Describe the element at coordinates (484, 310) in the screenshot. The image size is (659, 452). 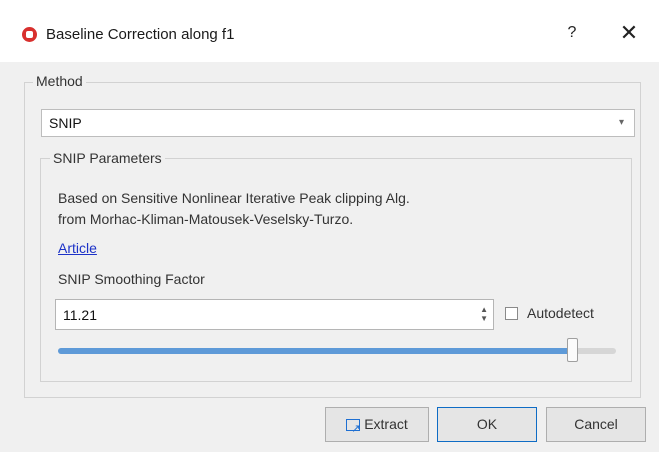
I see `spin-up-icon: ▲` at that location.